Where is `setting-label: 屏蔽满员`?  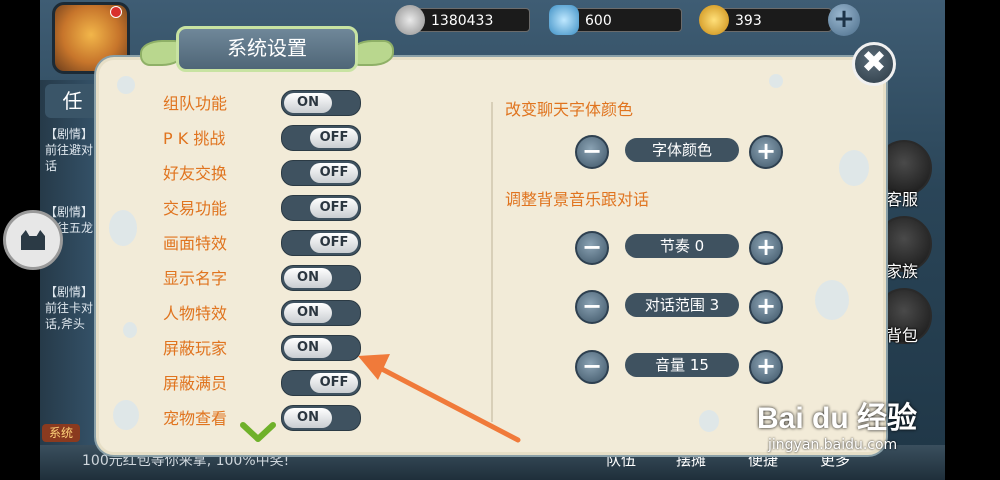
setting-label: 屏蔽满员 is located at coordinates (195, 383).